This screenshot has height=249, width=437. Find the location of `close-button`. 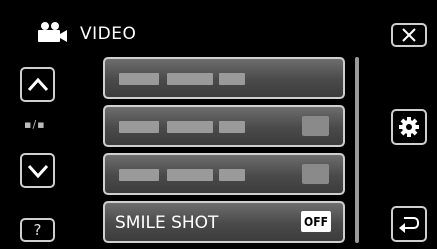

close-button is located at coordinates (409, 35).